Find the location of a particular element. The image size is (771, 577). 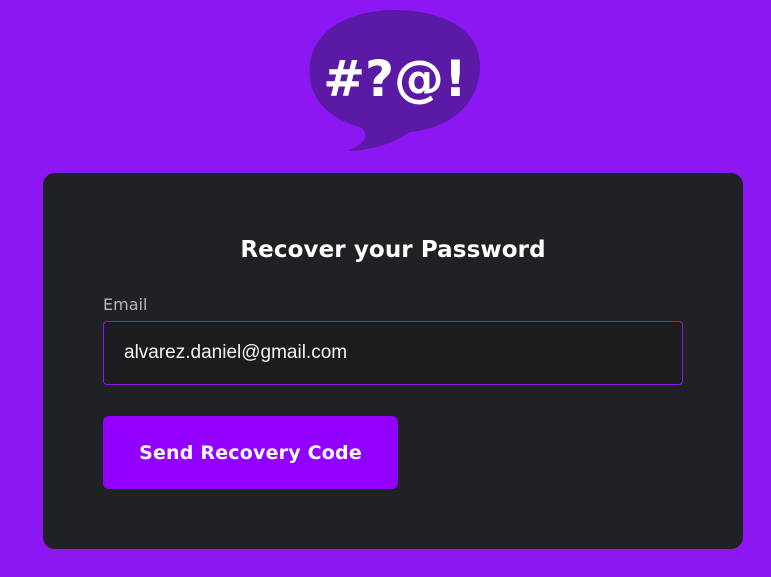

email-label: Email is located at coordinates (125, 304).